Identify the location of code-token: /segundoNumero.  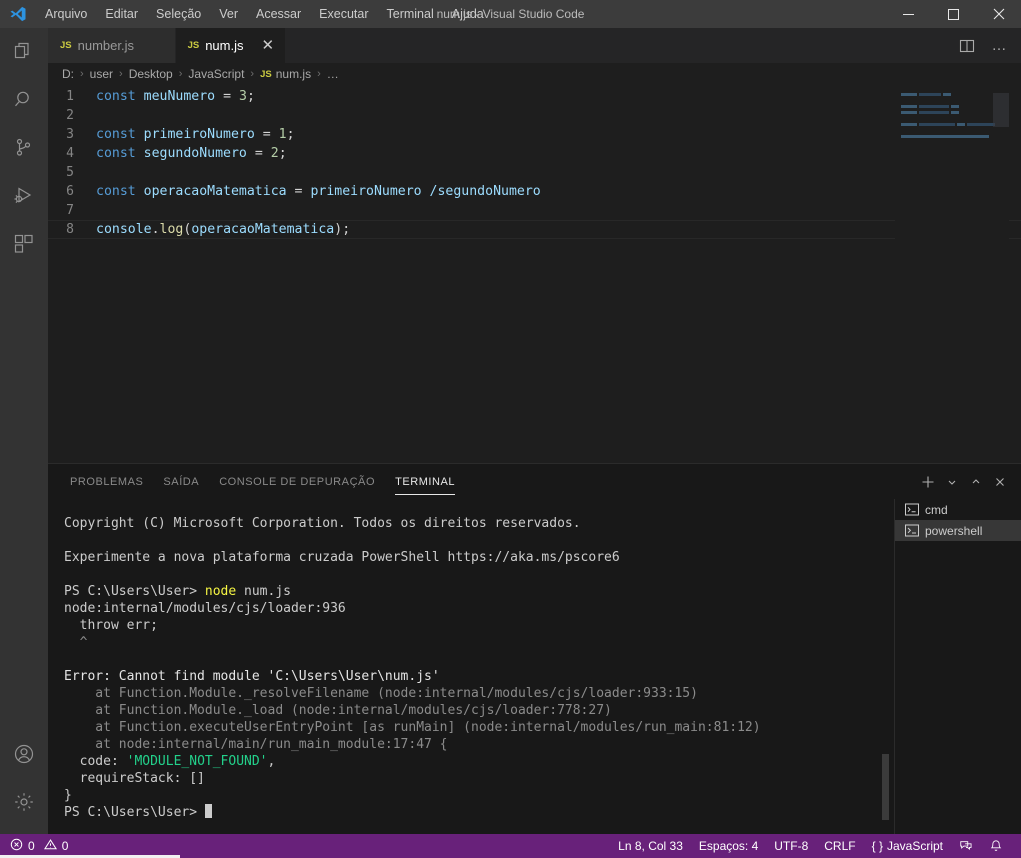
(485, 191).